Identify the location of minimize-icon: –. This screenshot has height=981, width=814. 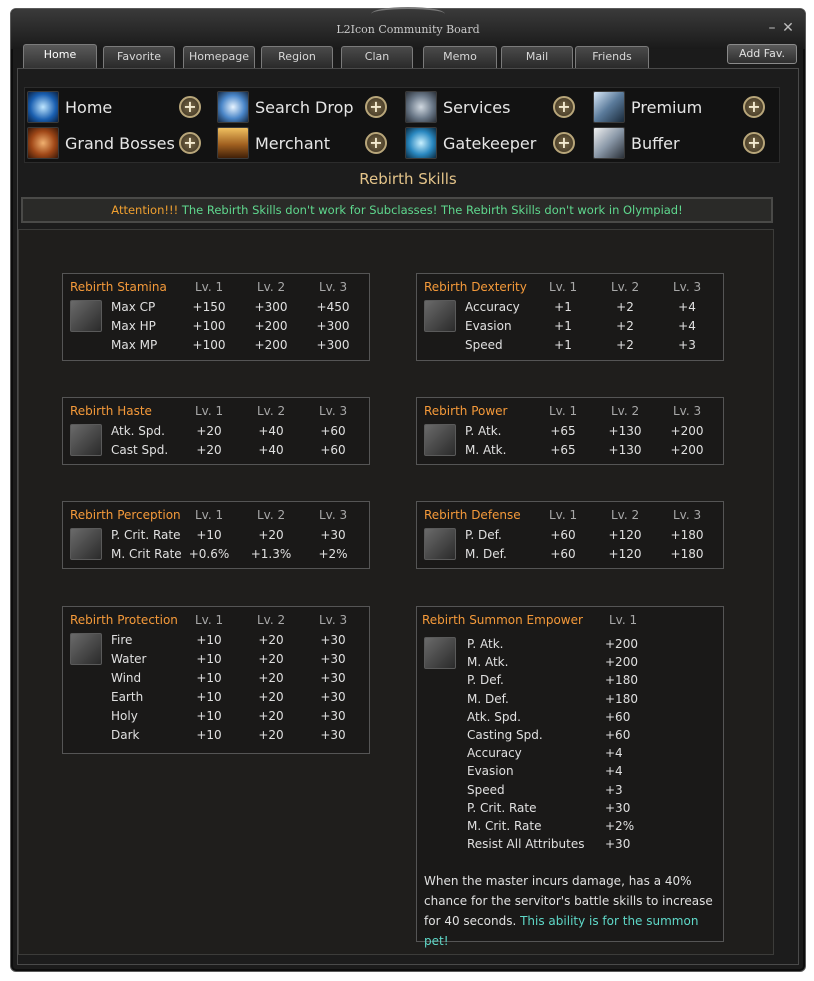
(772, 28).